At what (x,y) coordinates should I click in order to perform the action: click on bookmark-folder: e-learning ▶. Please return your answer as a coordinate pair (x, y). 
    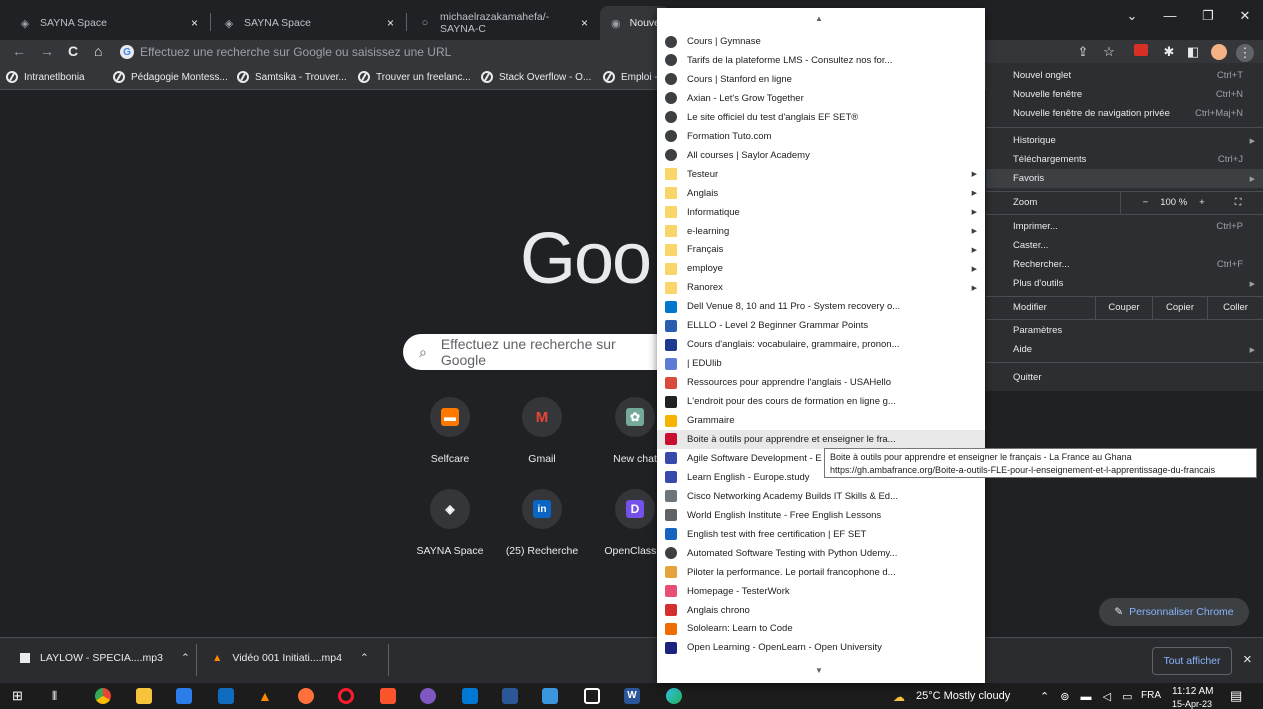
    Looking at the image, I should click on (821, 231).